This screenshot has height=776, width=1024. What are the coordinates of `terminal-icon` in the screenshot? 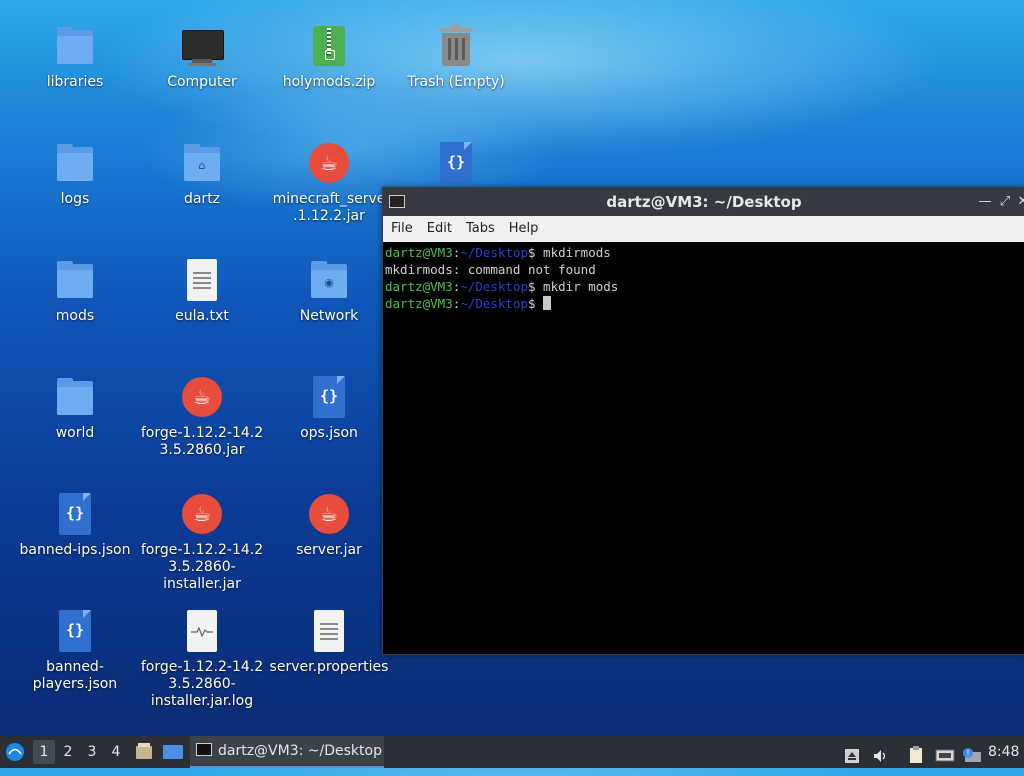 It's located at (204, 749).